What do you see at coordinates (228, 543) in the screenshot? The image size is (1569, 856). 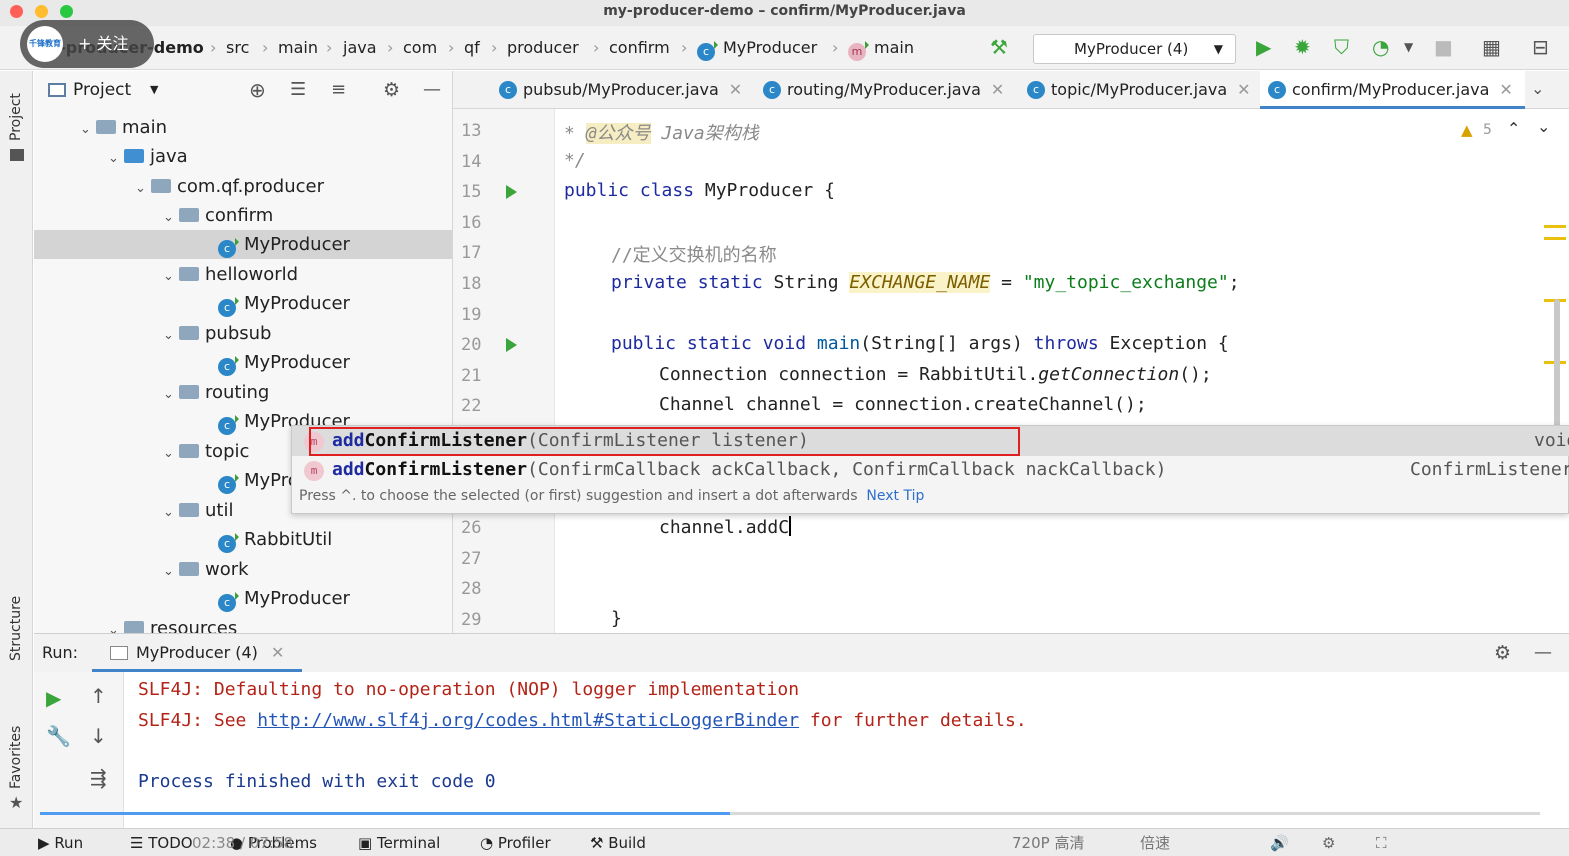 I see `class-icon: c` at bounding box center [228, 543].